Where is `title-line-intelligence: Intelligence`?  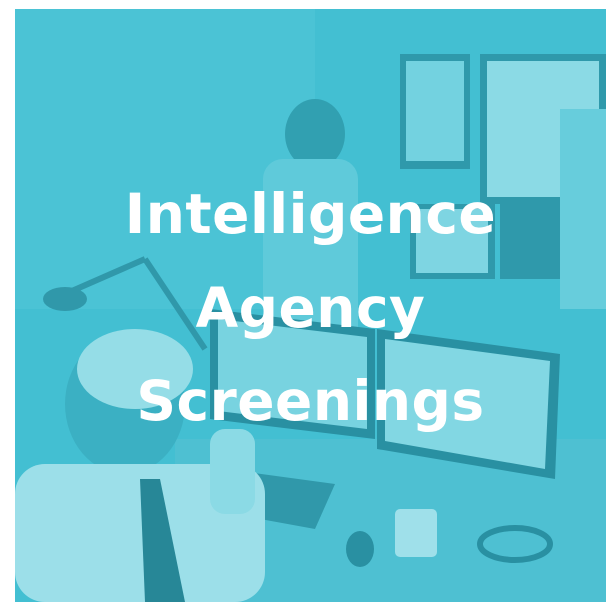 title-line-intelligence: Intelligence is located at coordinates (310, 214).